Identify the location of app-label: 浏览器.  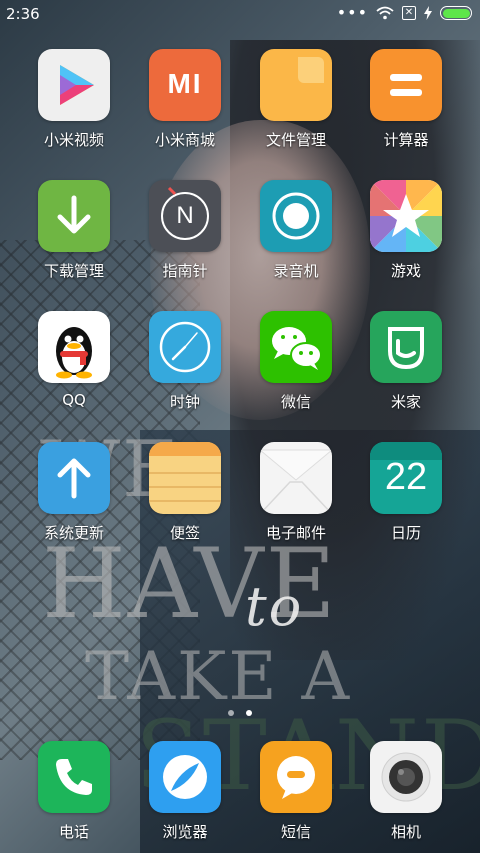
(185, 832).